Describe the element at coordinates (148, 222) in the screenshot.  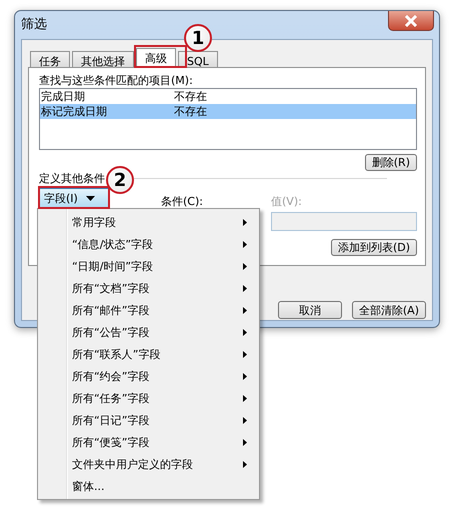
I see `menu-item: 常用字段` at that location.